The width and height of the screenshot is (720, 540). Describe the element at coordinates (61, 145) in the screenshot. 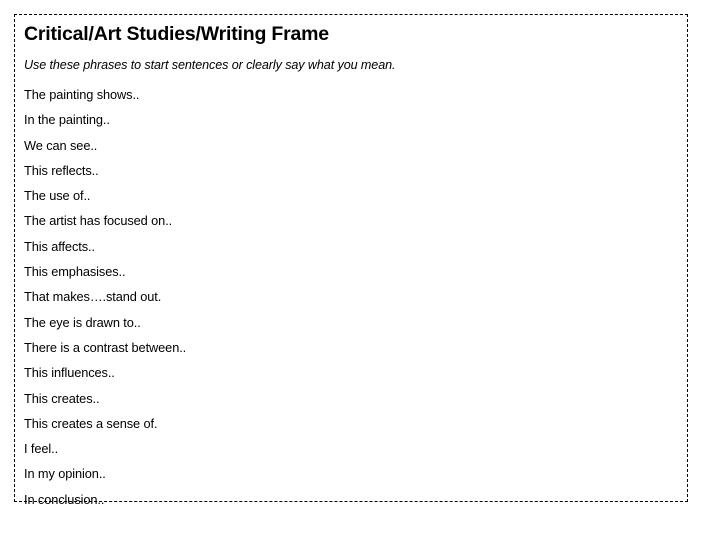

I see `list-item: We can see..` at that location.